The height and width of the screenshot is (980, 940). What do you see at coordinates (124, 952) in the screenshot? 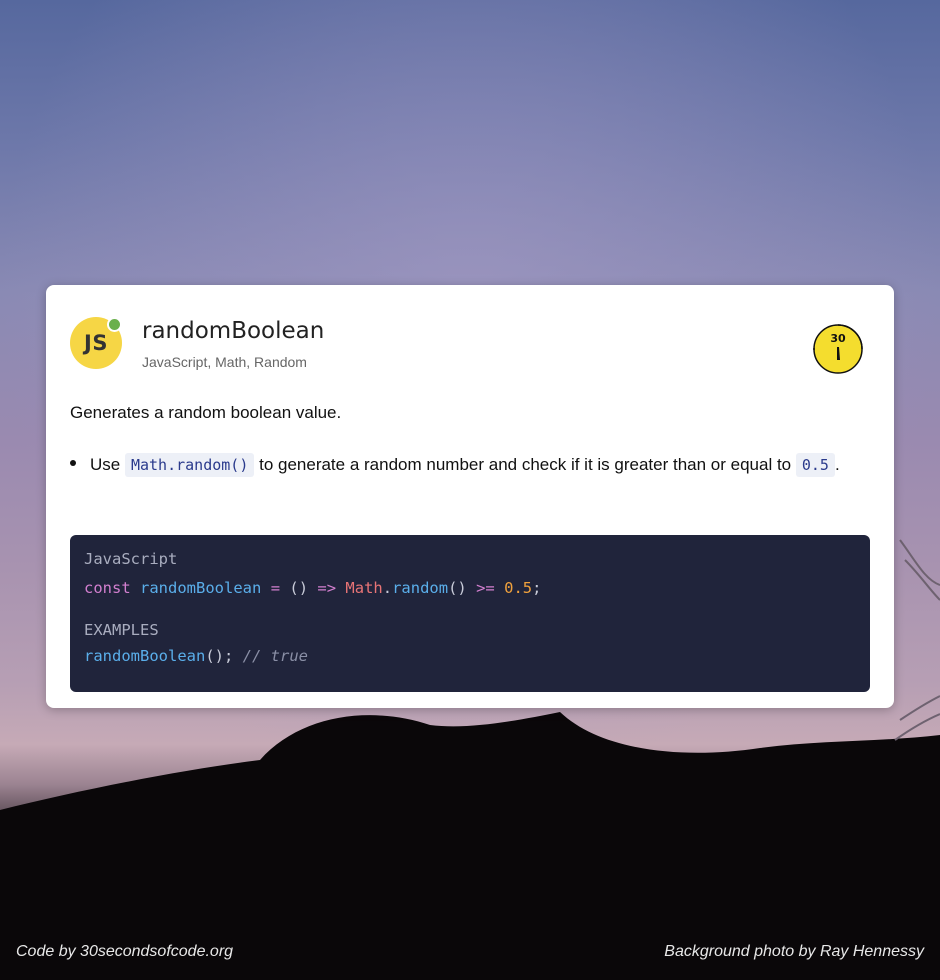
I see `code-credit-link: Code by 30secondsofcode.org` at bounding box center [124, 952].